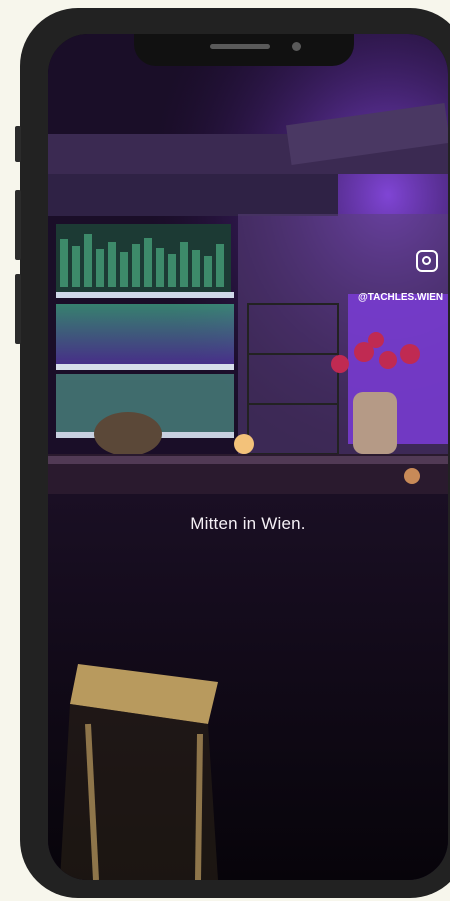 This screenshot has height=901, width=450. I want to click on silent-switch, so click(18, 144).